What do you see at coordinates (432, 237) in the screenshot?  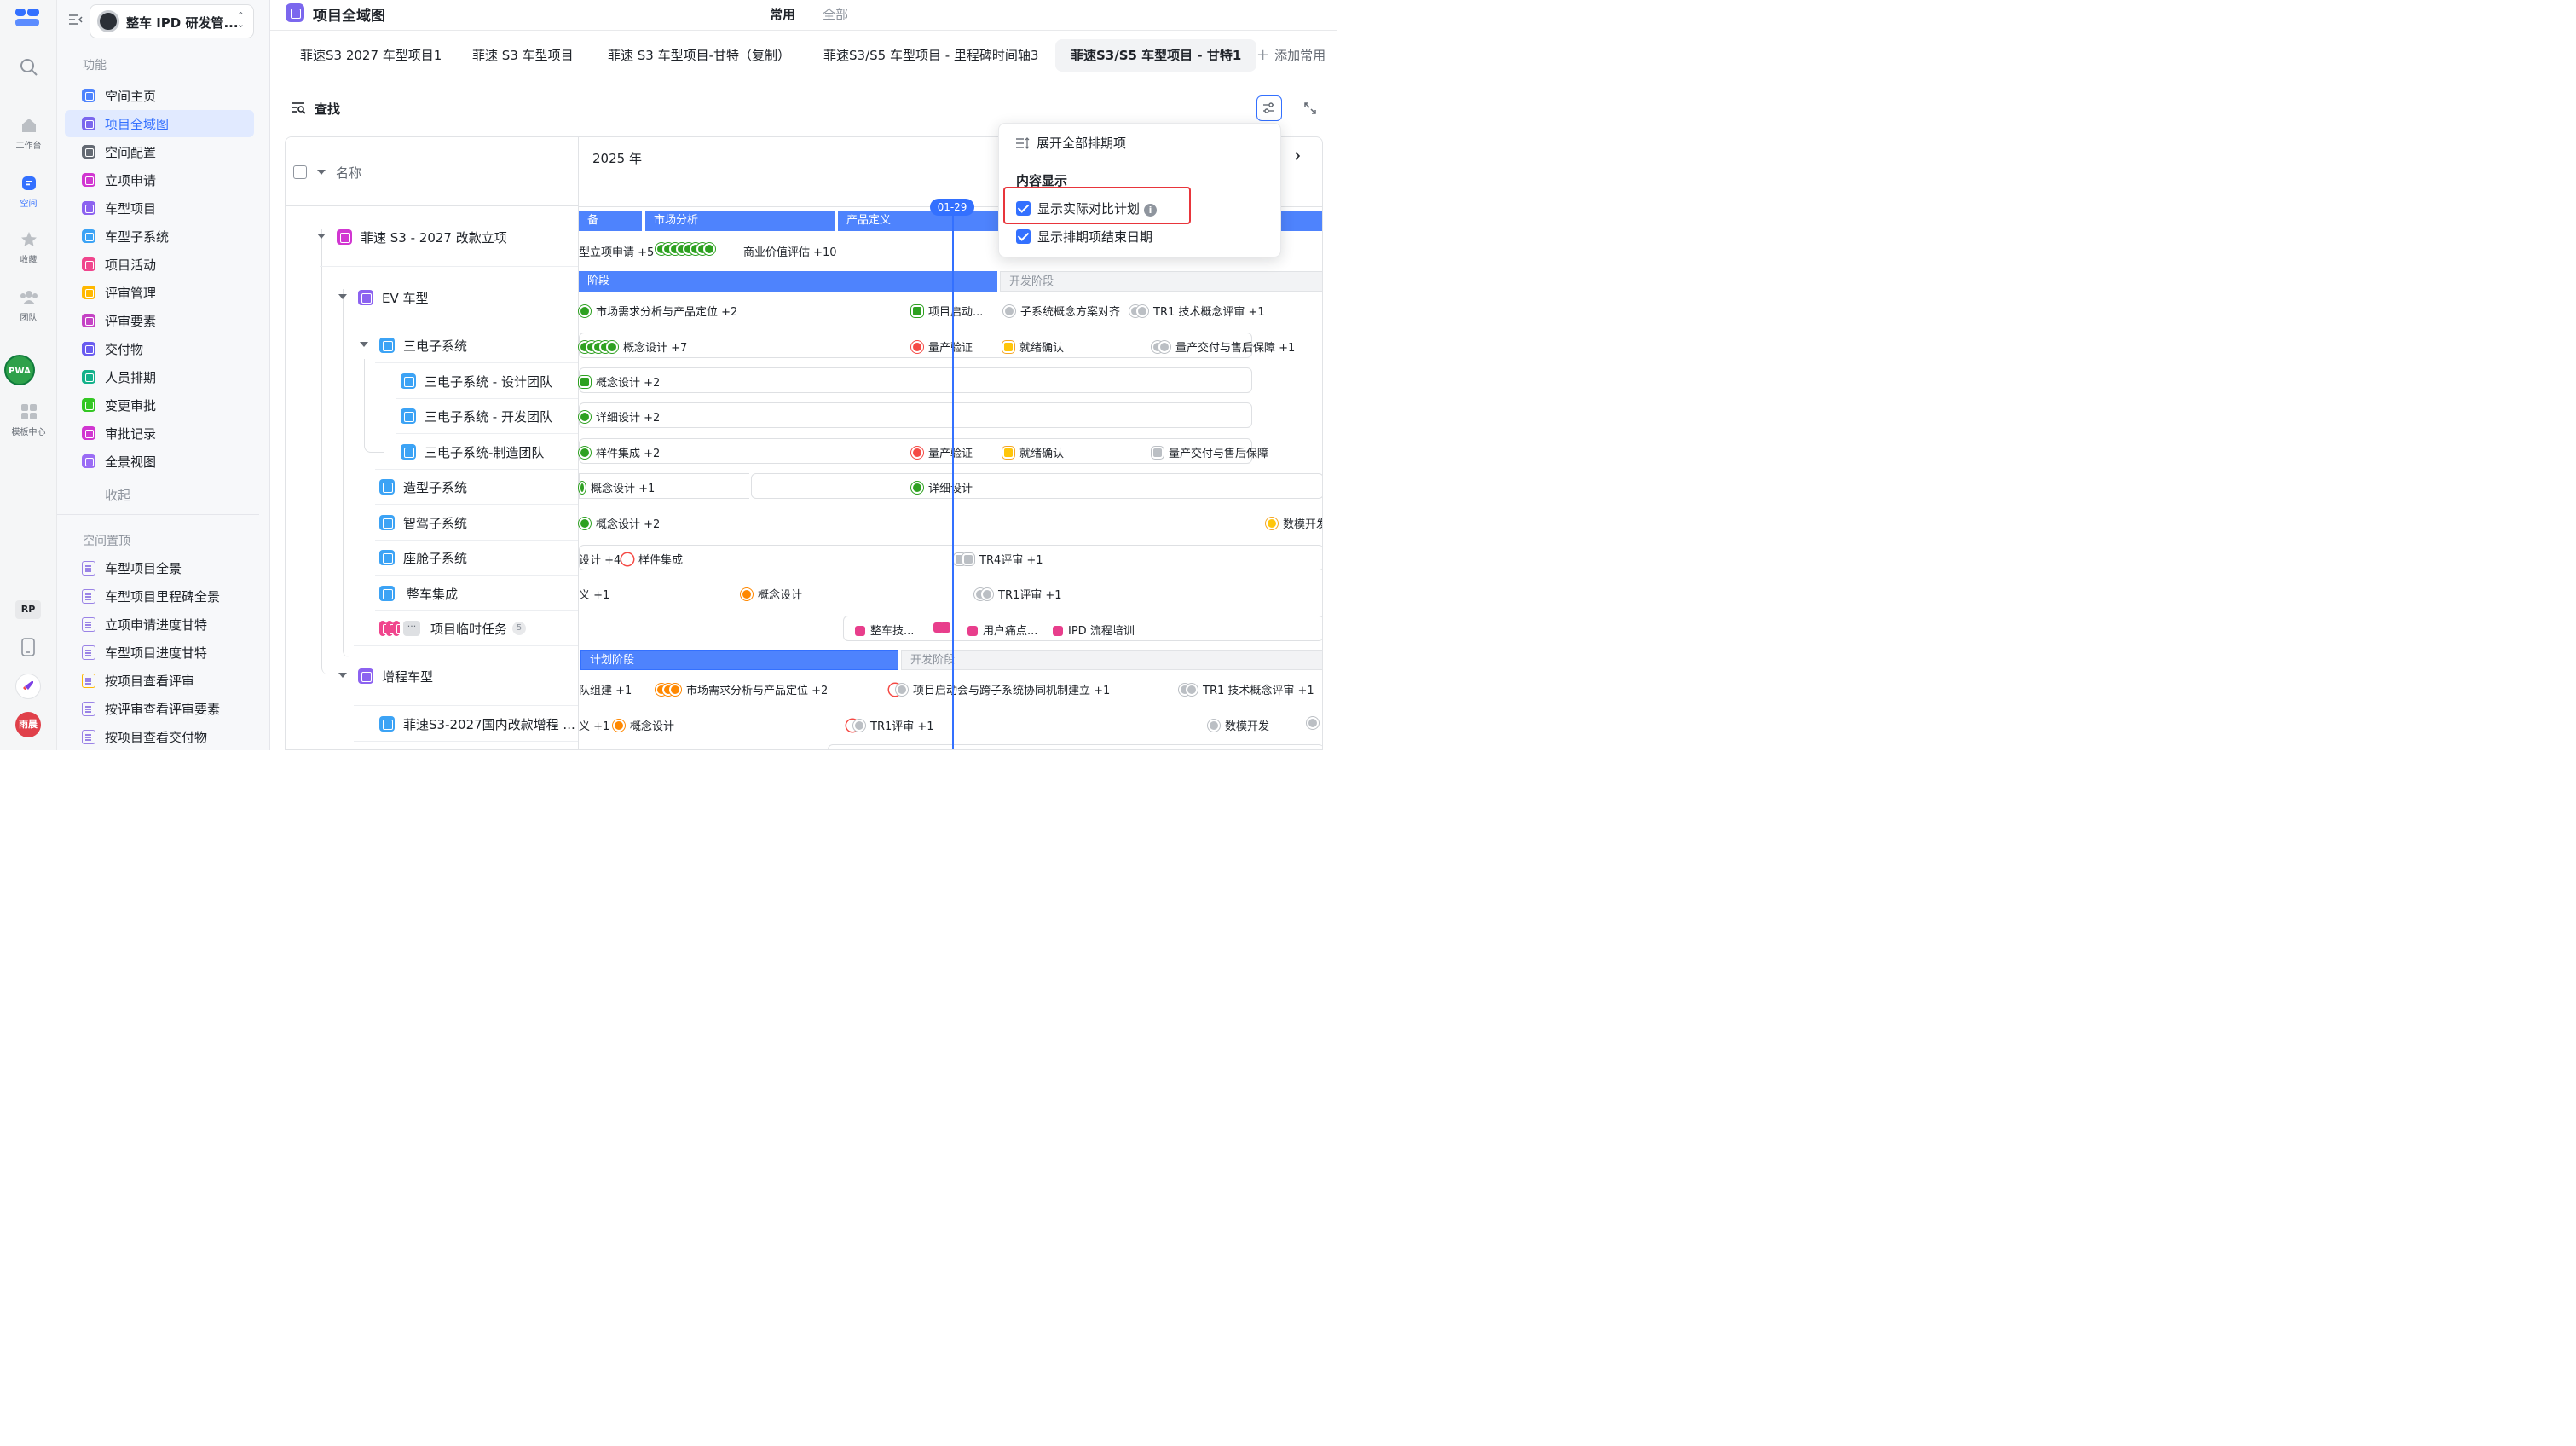 I see `tree-row: 菲速 S3 - 2027 改款立项` at bounding box center [432, 237].